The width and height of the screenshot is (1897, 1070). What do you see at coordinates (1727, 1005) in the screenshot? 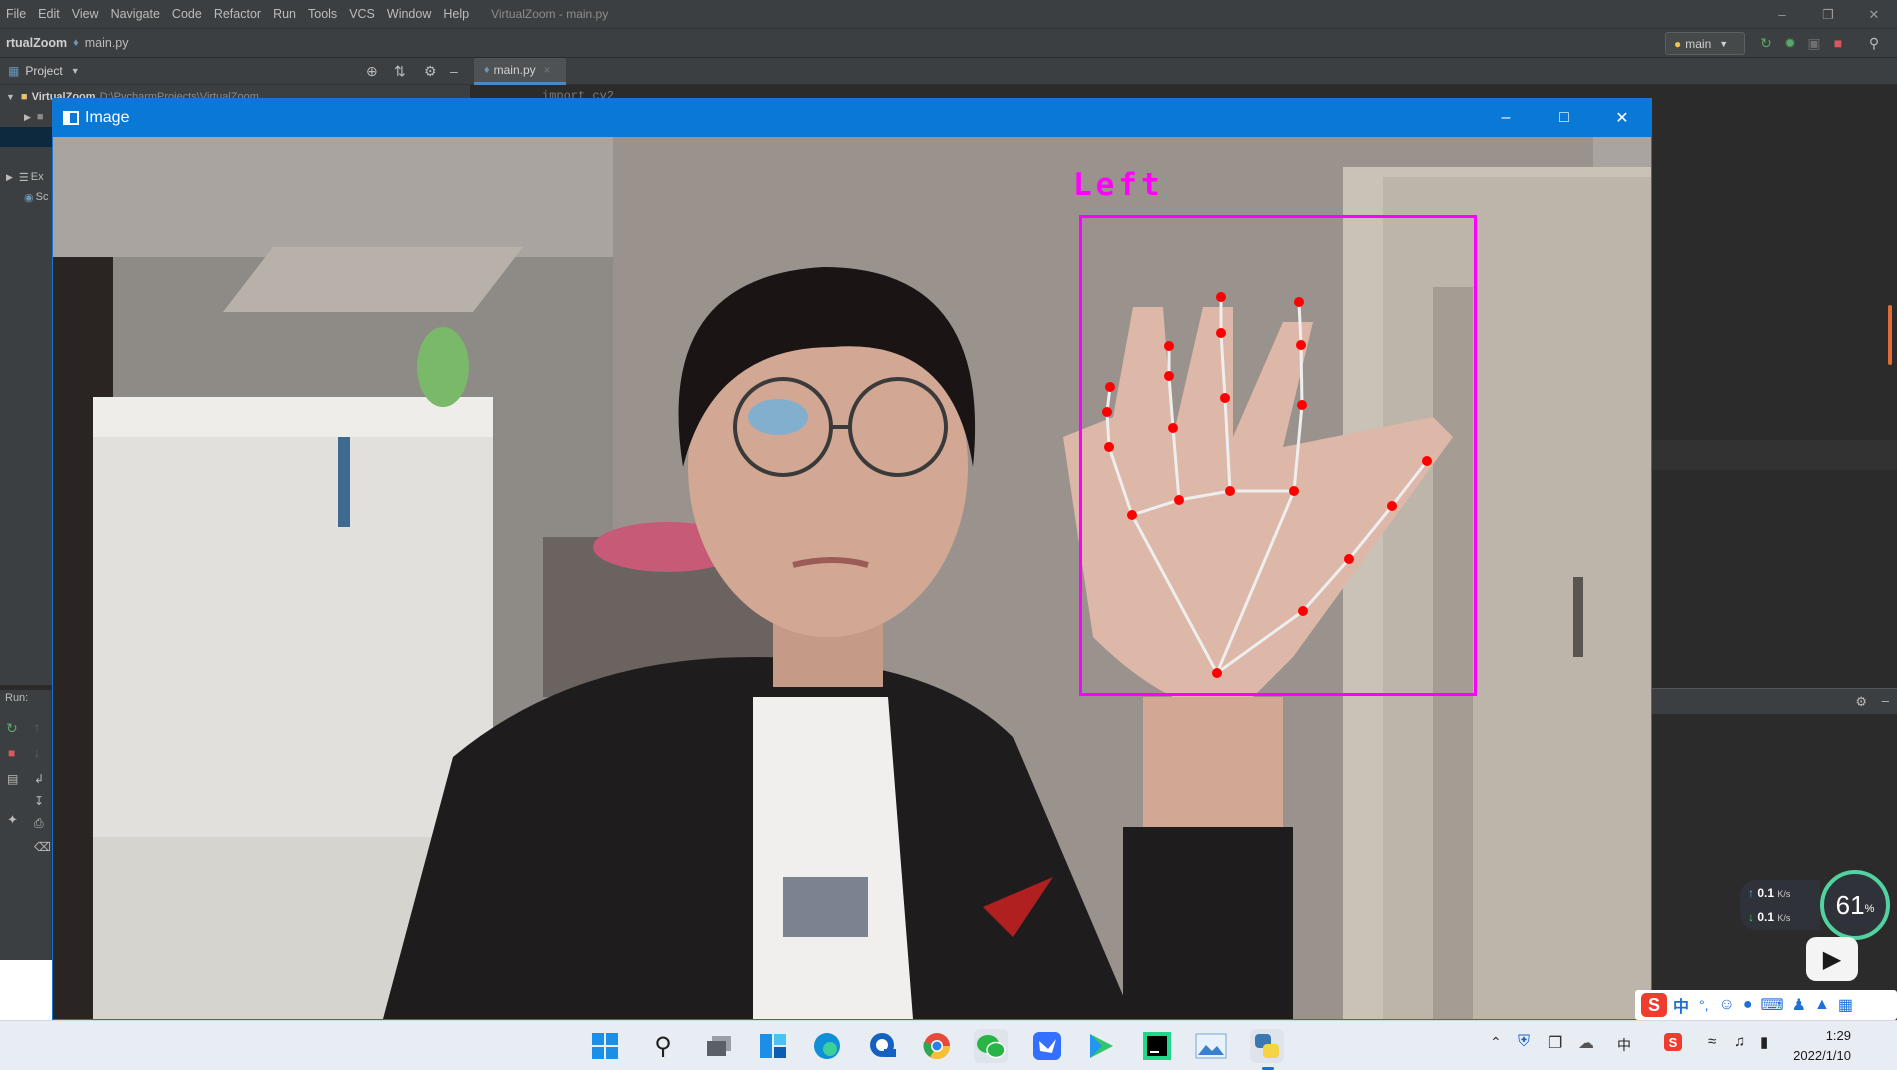
I see `emoji-icon: ☺` at bounding box center [1727, 1005].